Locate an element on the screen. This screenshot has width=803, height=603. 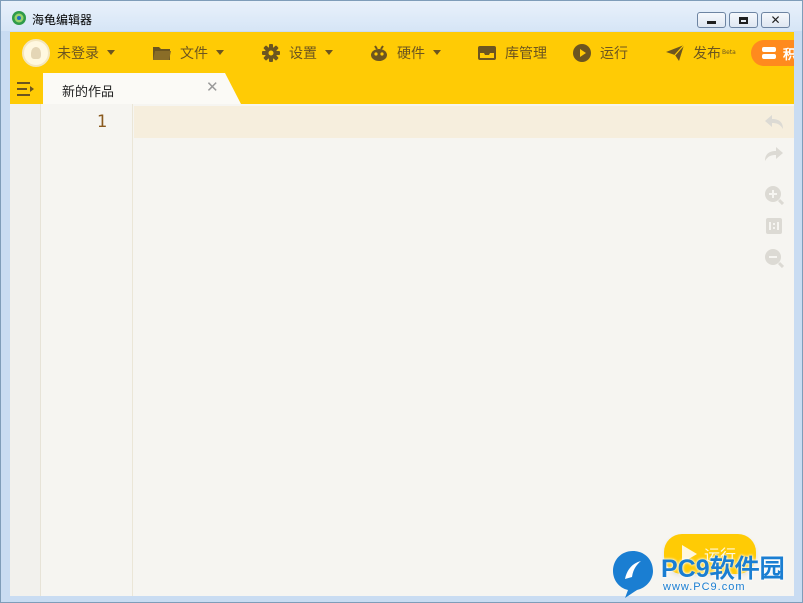
redo-button is located at coordinates (774, 154).